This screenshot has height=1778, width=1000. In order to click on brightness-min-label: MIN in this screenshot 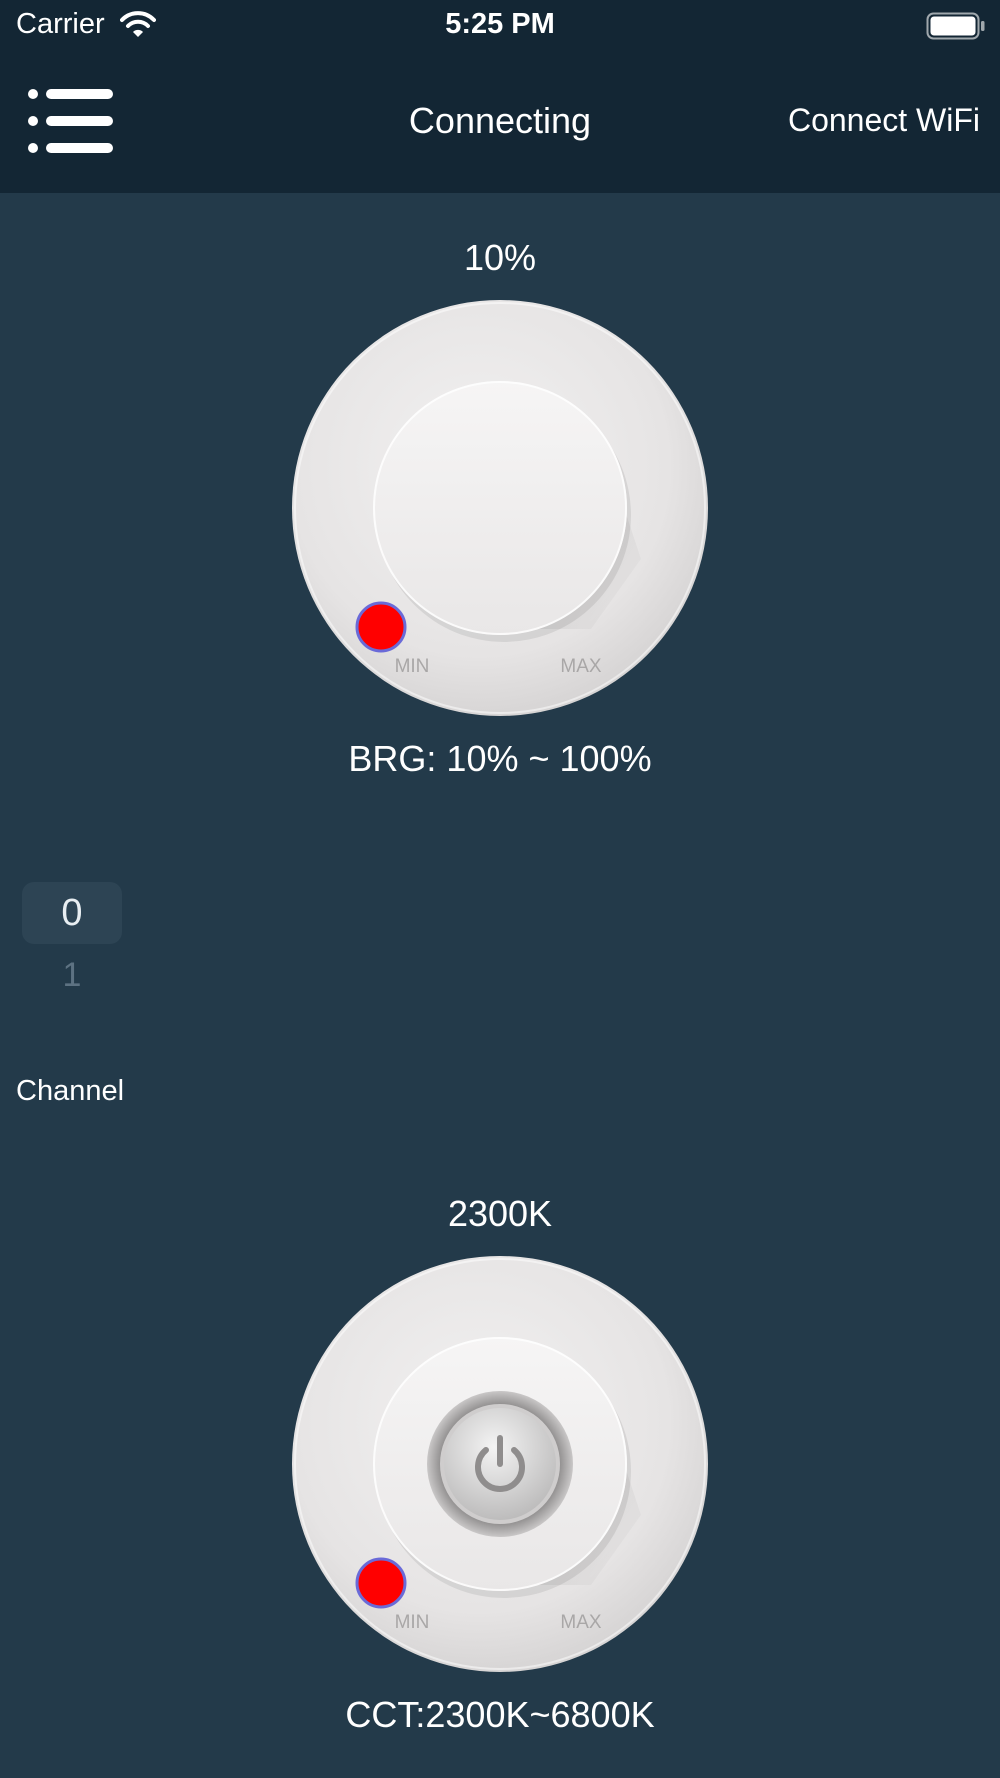, I will do `click(412, 666)`.